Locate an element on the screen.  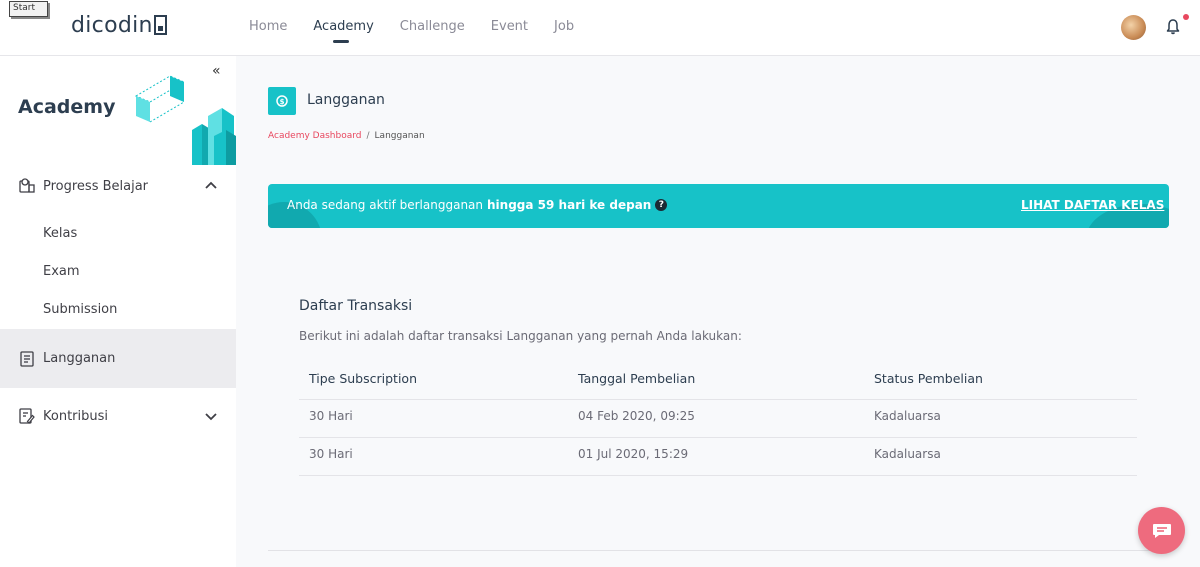
banner-strong-text: hingga 59 hari ke depan is located at coordinates (569, 205).